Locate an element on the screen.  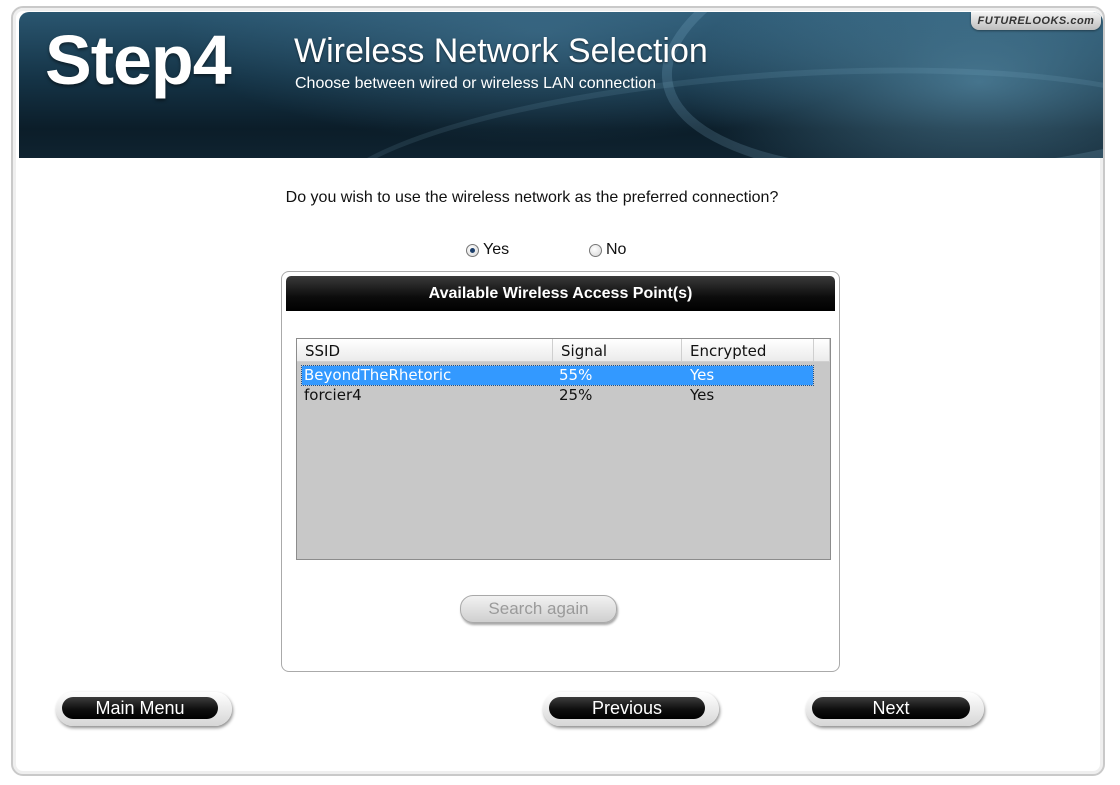
radio-checked-icon is located at coordinates (472, 250).